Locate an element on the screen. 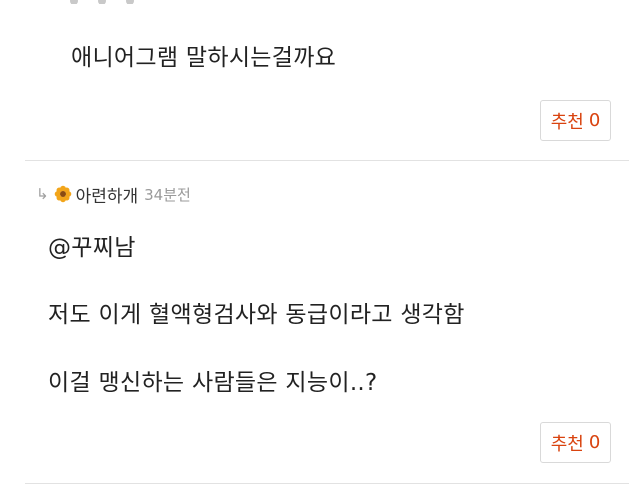 The image size is (640, 491). flower-icon is located at coordinates (62, 194).